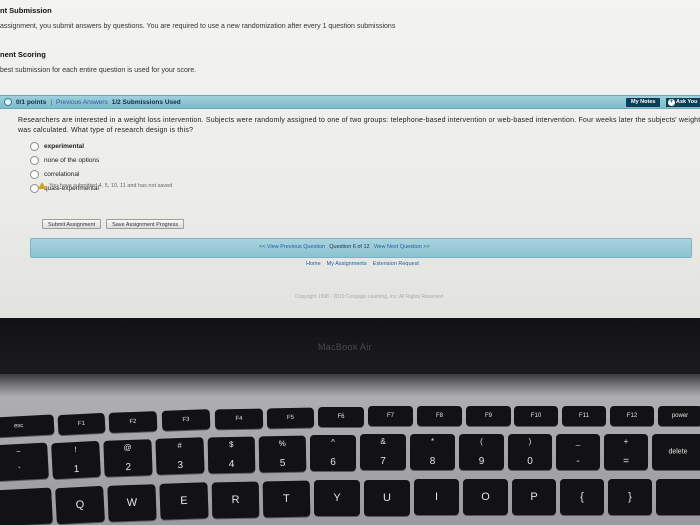 The height and width of the screenshot is (525, 700). Describe the element at coordinates (402, 247) in the screenshot. I see `next-question-link: View Next Question >>` at that location.